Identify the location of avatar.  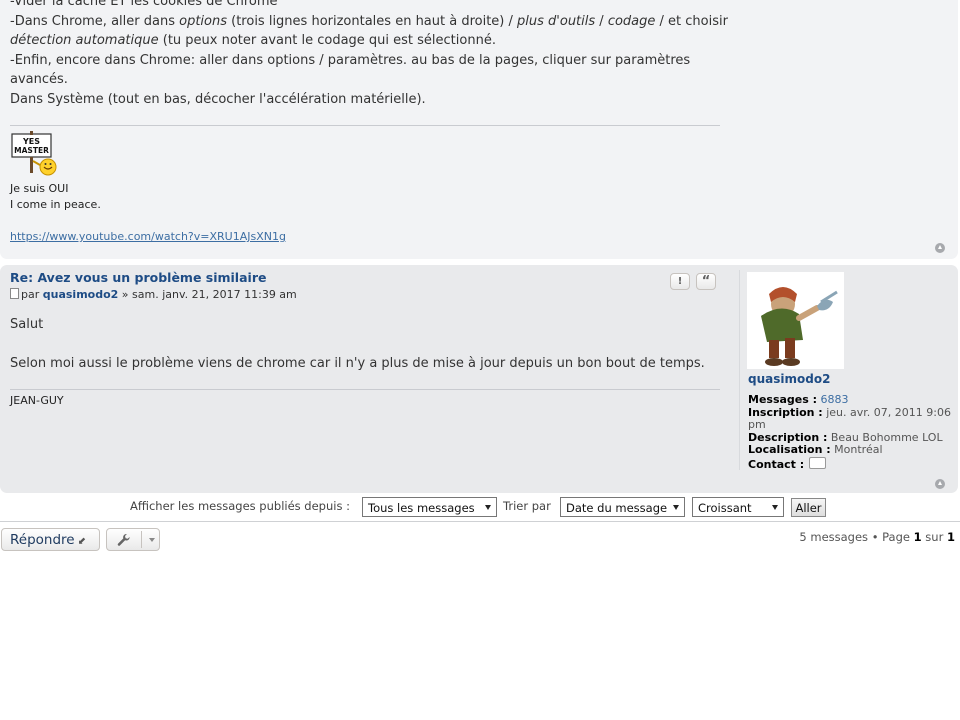
(795, 320).